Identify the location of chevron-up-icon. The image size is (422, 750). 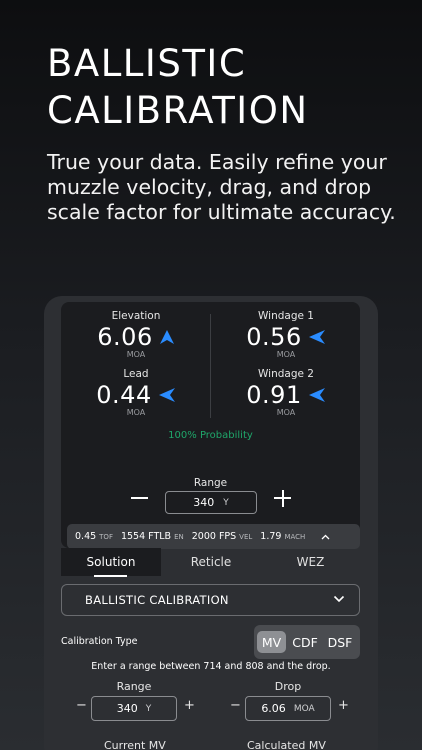
(325, 537).